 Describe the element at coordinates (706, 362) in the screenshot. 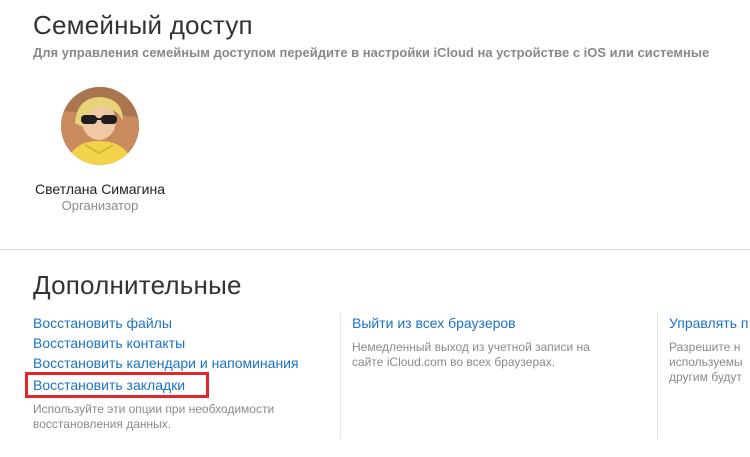

I see `manage-description: Разрешите н используемы другим будут` at that location.